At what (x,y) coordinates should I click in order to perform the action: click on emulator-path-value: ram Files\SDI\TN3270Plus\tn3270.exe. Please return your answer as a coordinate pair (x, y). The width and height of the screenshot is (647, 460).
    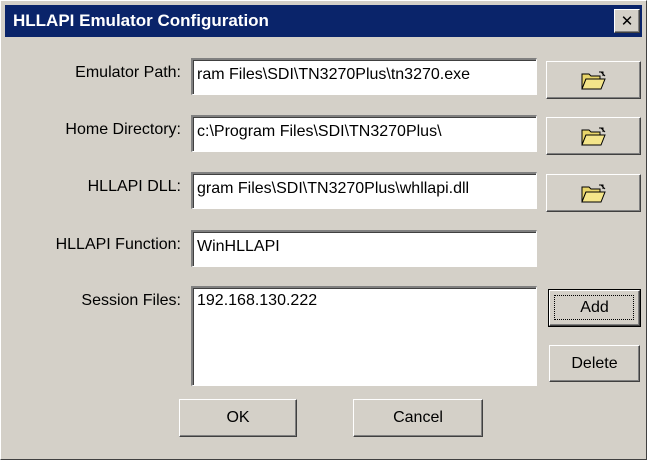
    Looking at the image, I should click on (334, 74).